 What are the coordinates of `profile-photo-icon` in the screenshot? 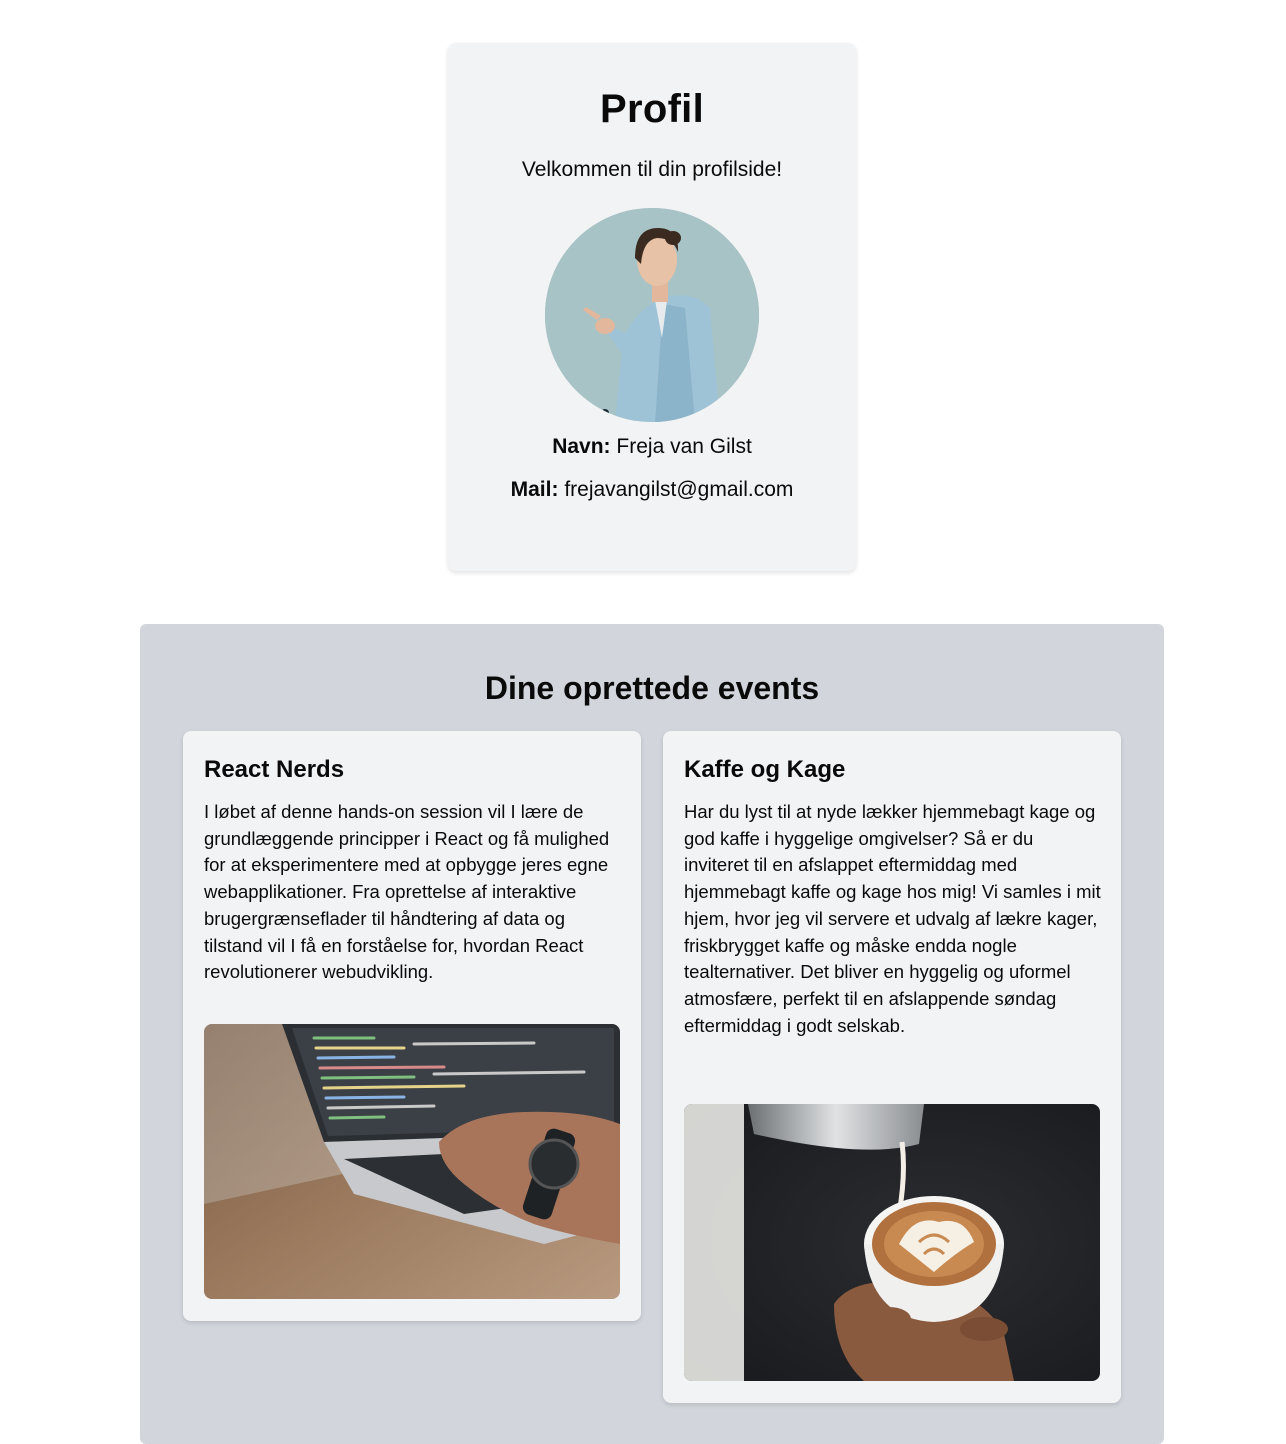 It's located at (652, 315).